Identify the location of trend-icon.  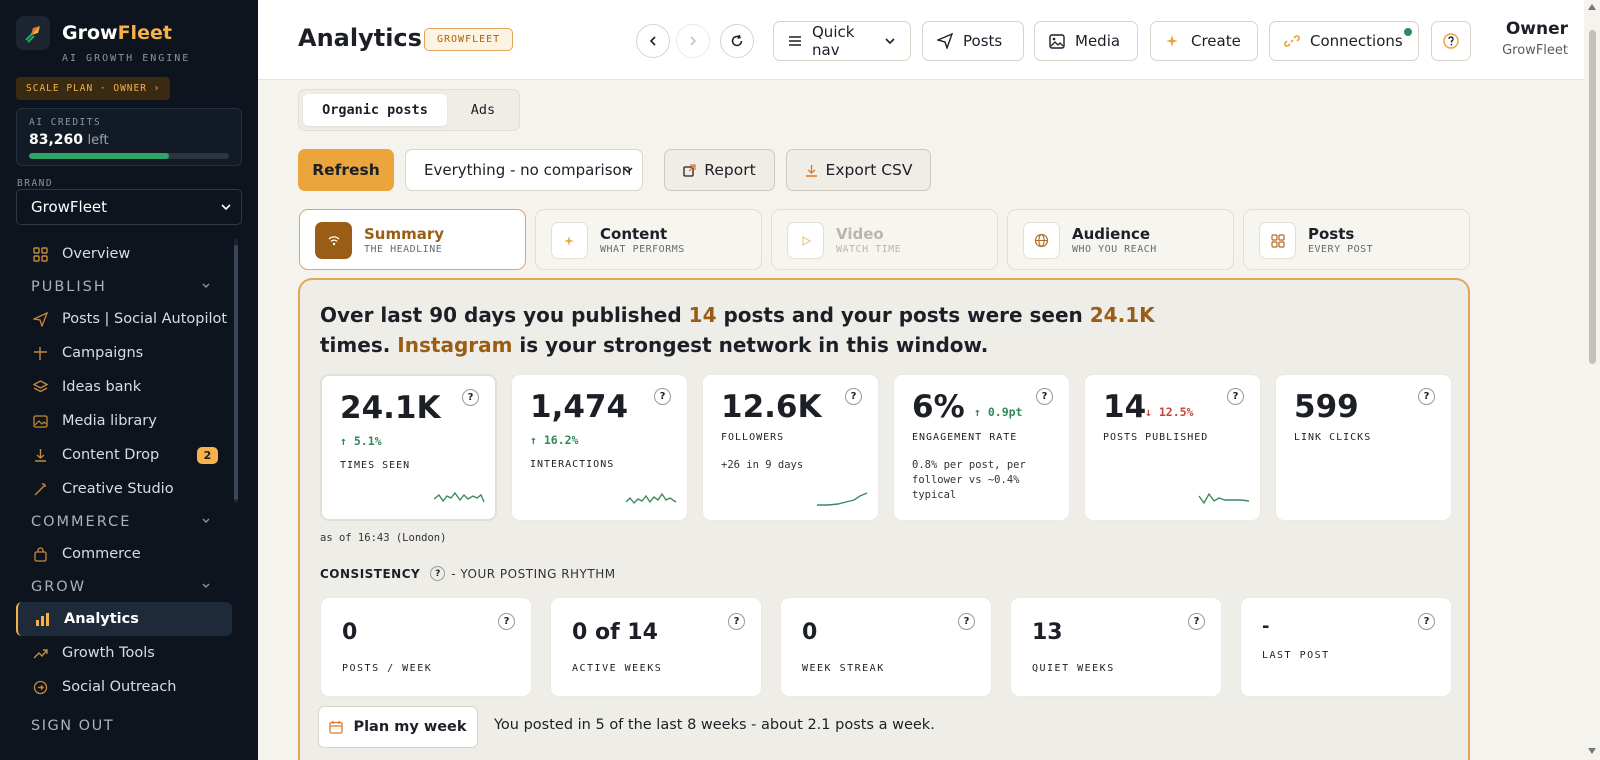
(40, 653).